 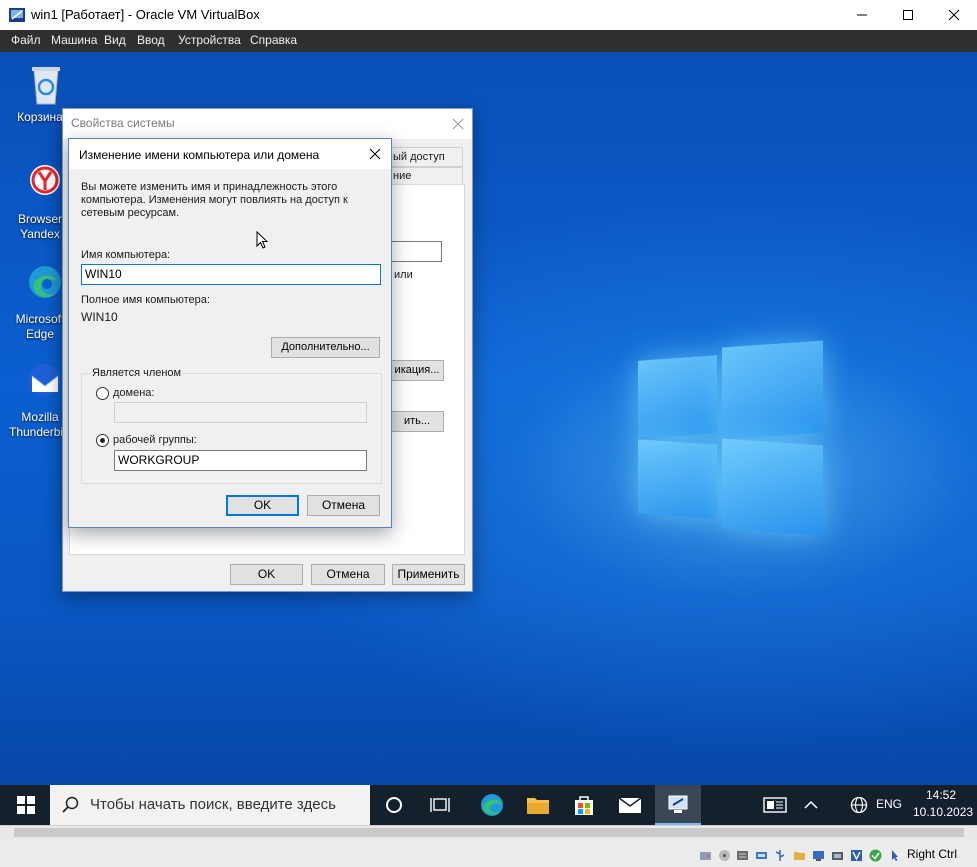 I want to click on optical-drive-icon, so click(x=724, y=855).